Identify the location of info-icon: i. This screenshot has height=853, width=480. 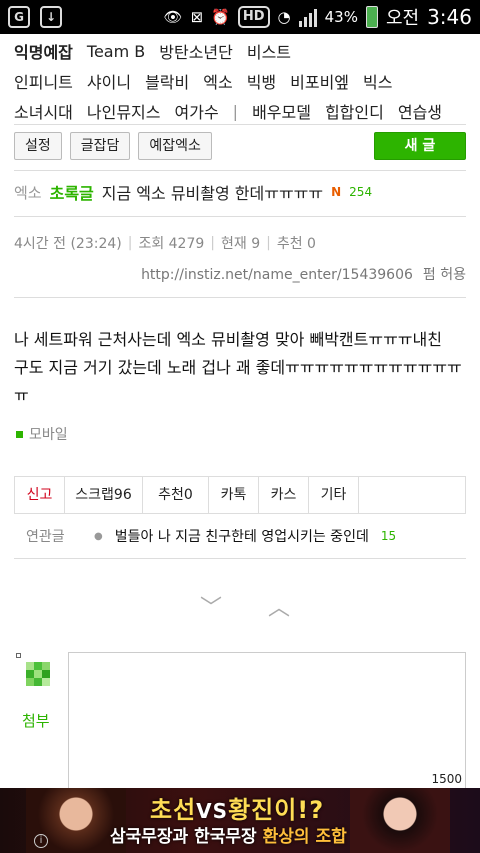
(41, 841).